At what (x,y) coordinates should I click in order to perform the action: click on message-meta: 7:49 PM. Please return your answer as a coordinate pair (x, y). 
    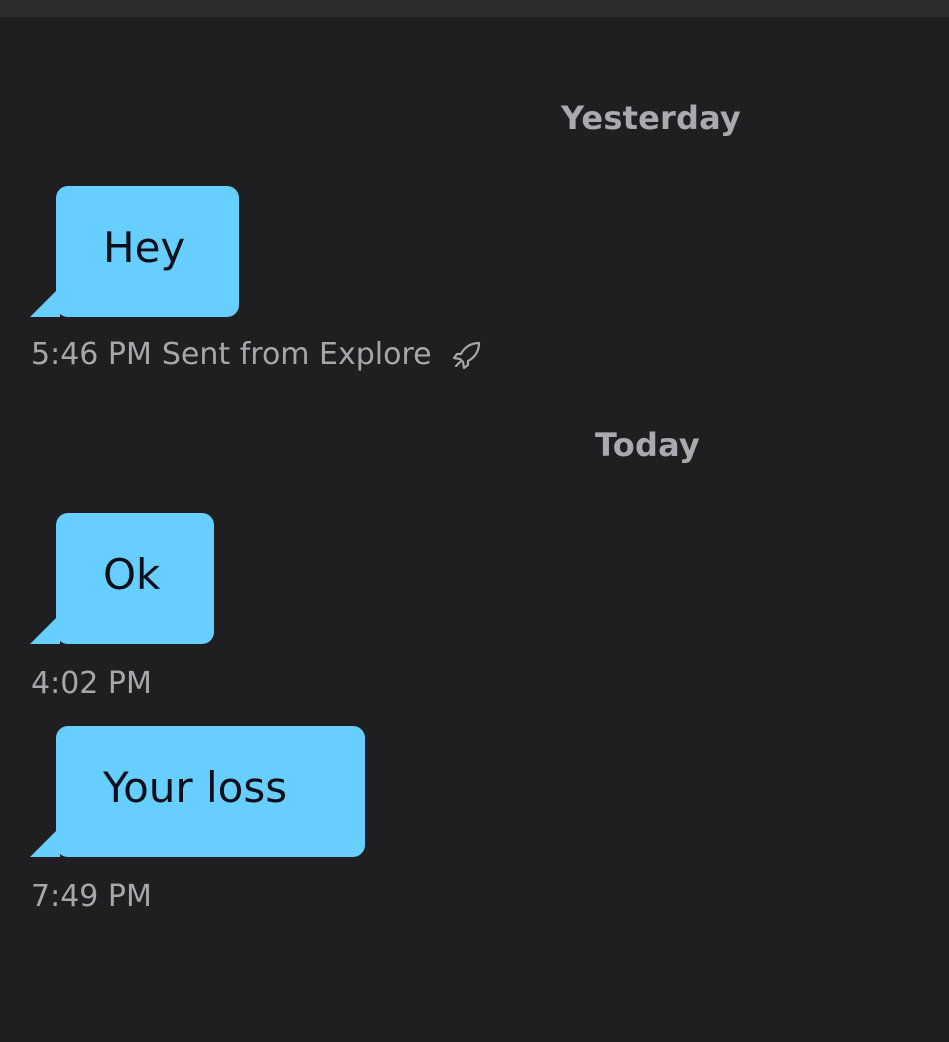
    Looking at the image, I should click on (91, 896).